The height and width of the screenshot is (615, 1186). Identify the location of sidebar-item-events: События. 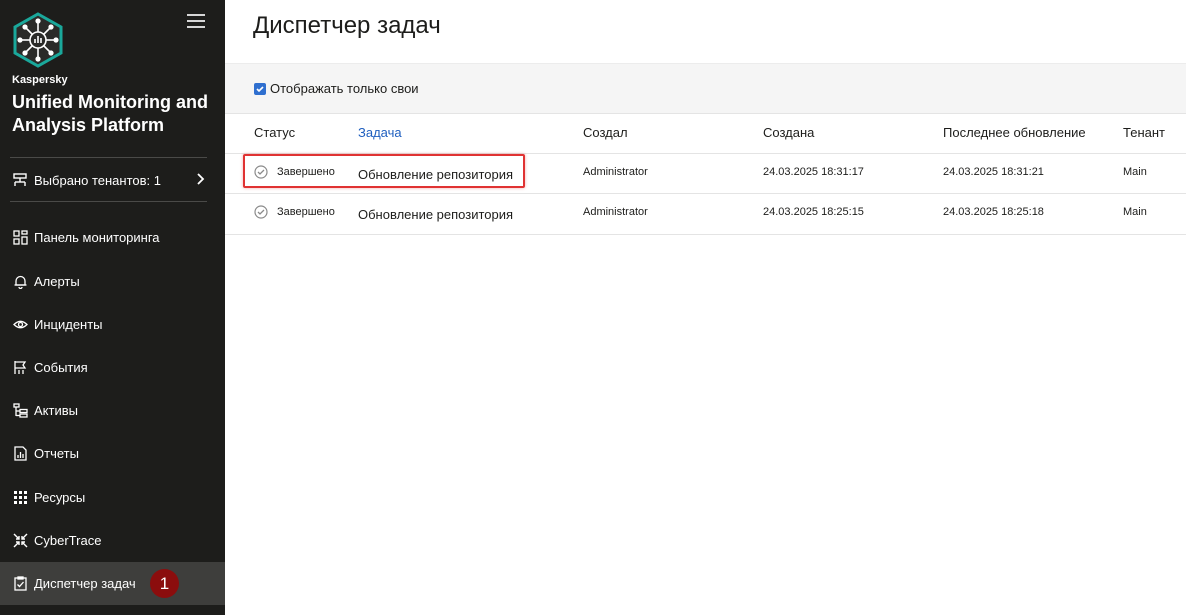
(112, 367).